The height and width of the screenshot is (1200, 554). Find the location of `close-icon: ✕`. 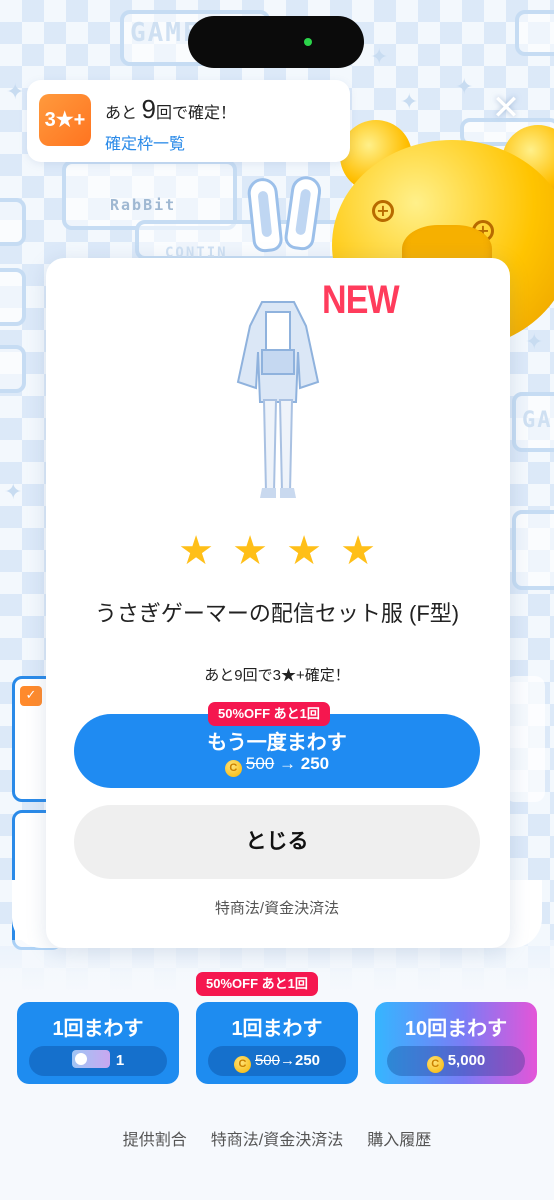

close-icon: ✕ is located at coordinates (506, 108).